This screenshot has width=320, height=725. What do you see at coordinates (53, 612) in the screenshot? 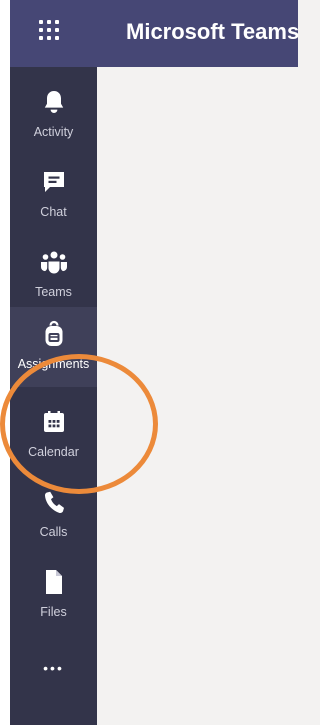
I see `rail-item-label: Files` at bounding box center [53, 612].